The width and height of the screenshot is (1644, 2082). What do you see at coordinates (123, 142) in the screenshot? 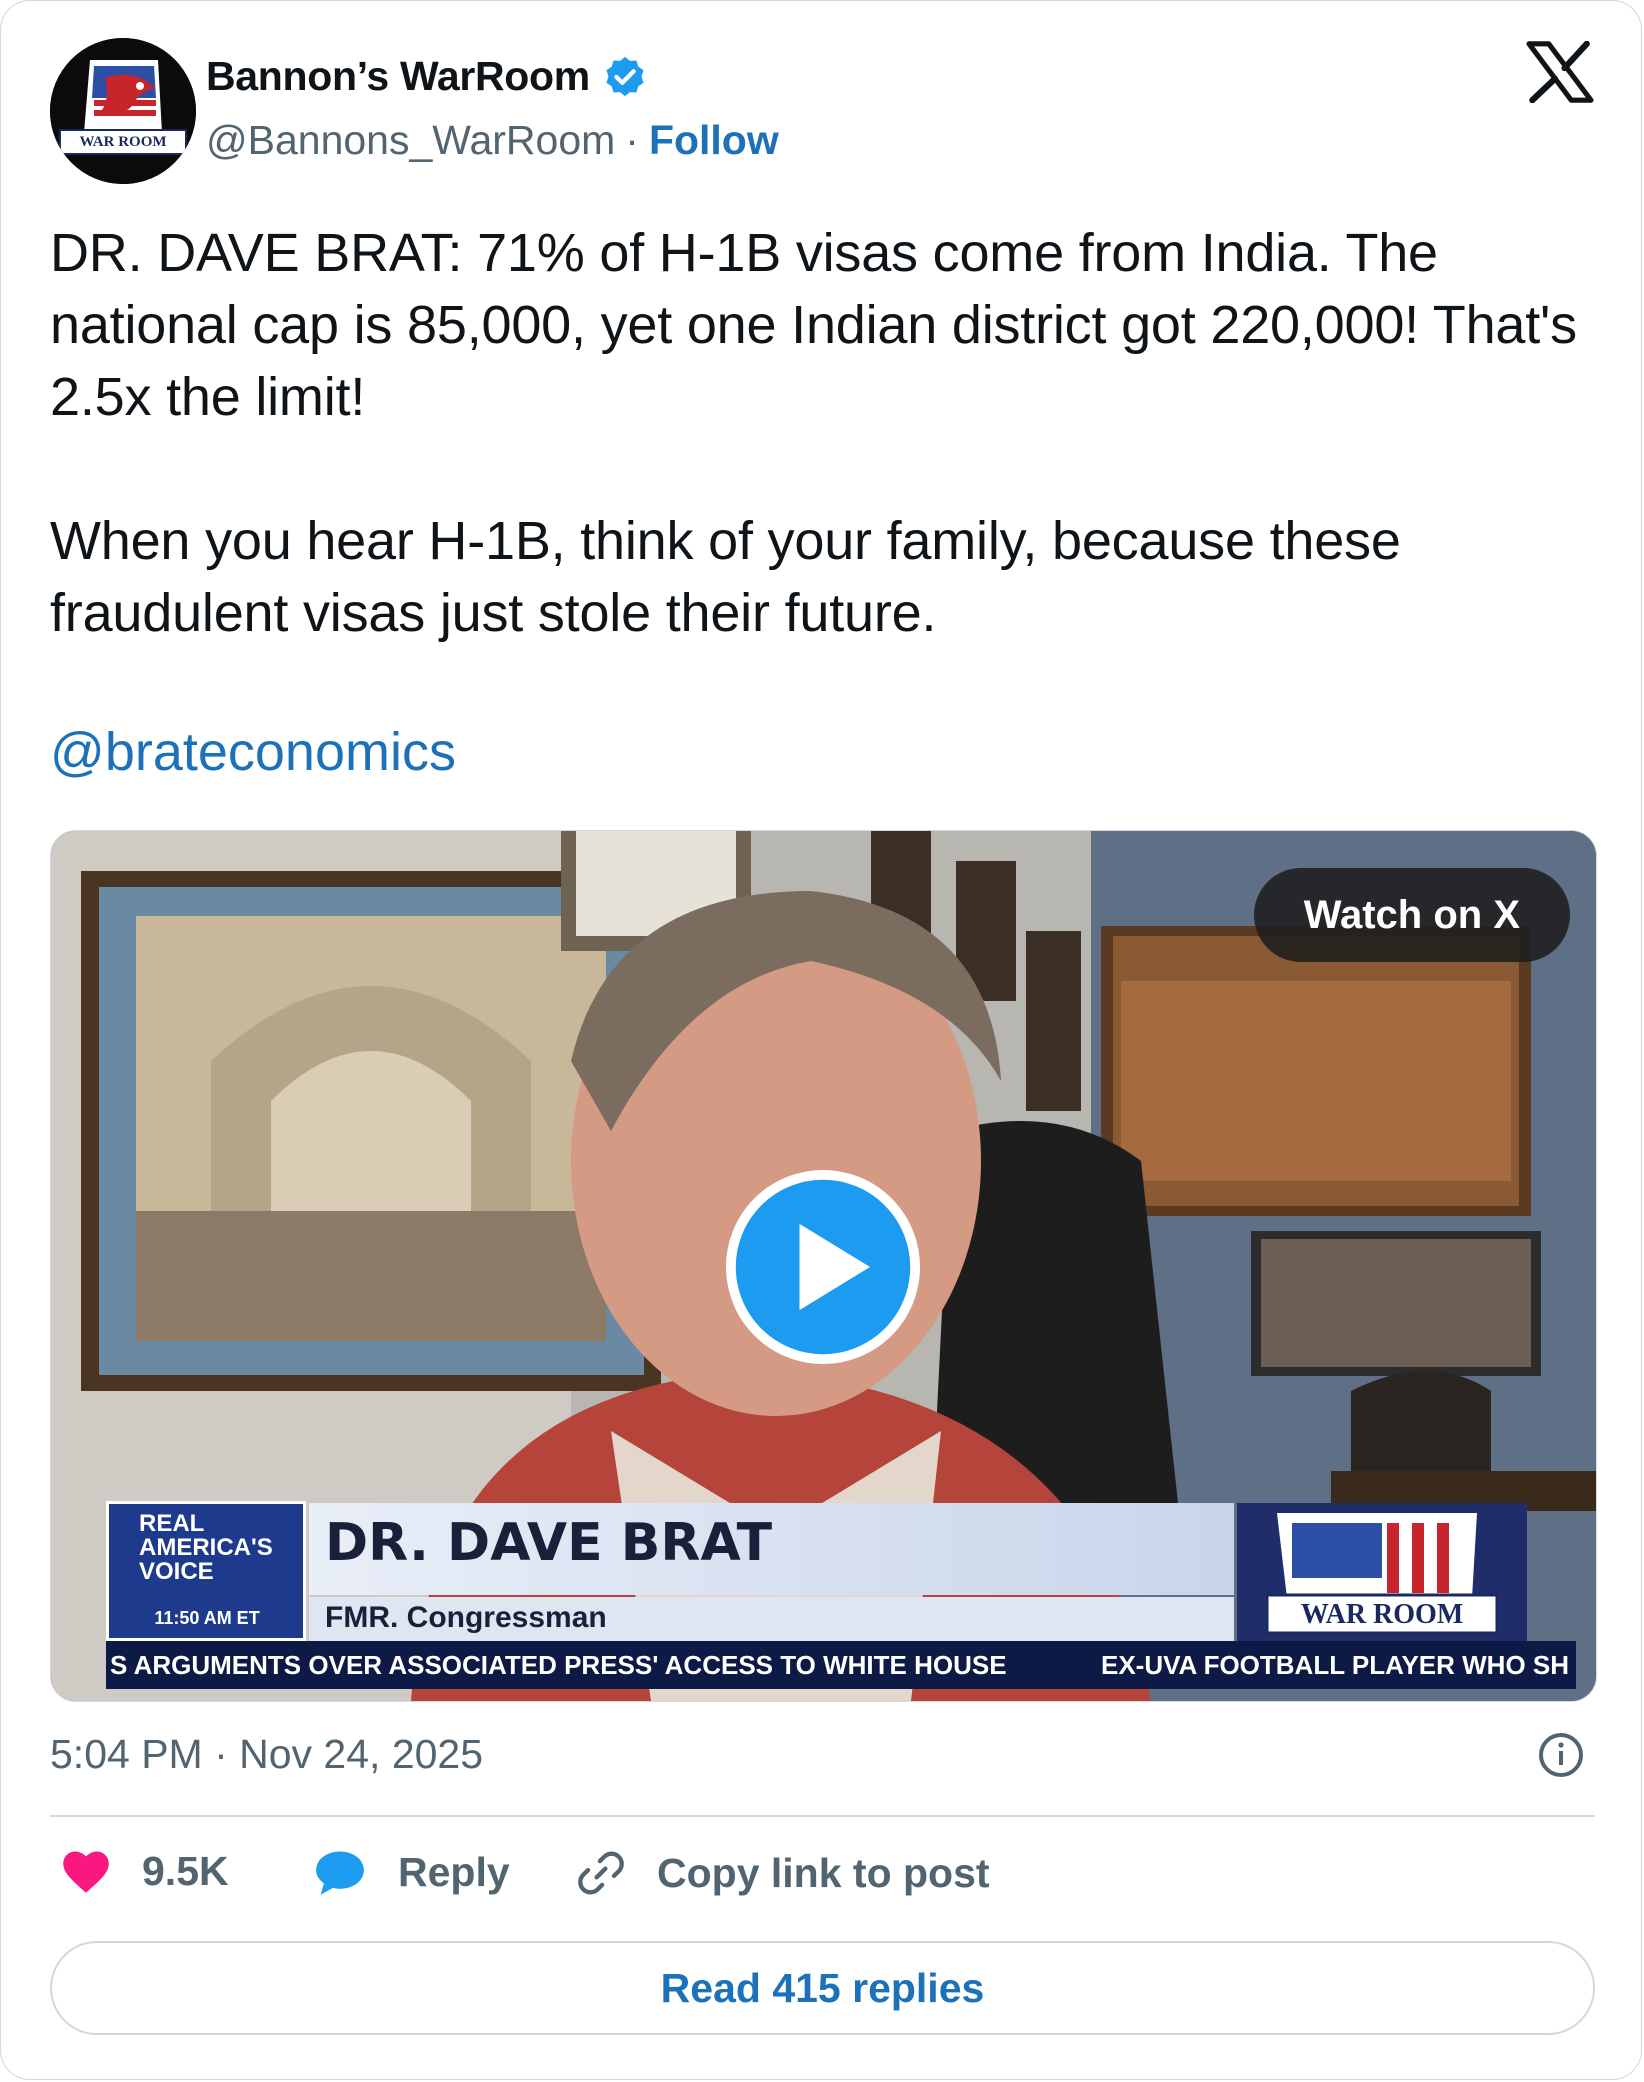
I see `avatar-label: WAR ROOM` at bounding box center [123, 142].